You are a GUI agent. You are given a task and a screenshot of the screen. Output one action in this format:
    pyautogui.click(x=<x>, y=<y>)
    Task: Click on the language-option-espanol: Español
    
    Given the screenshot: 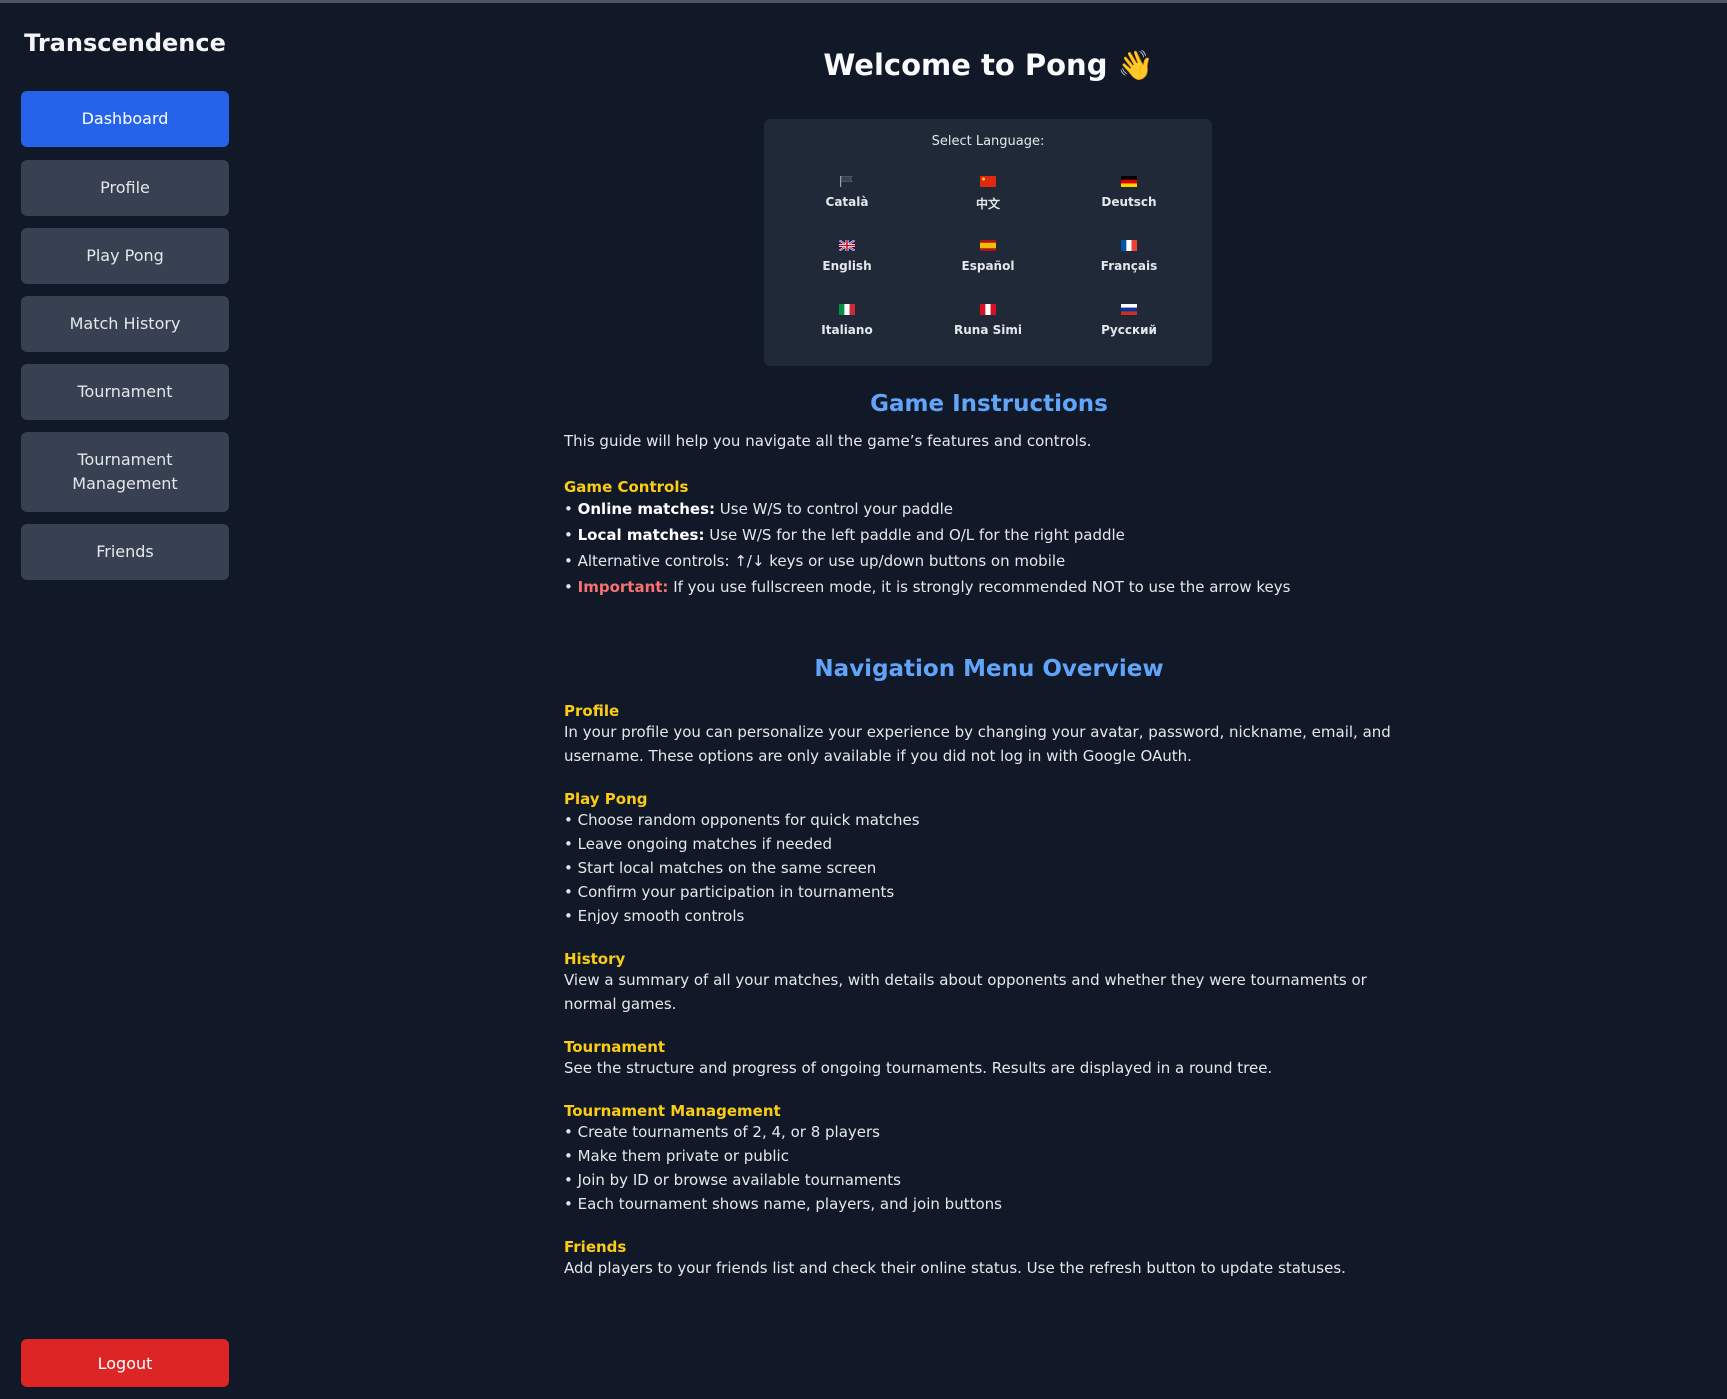 What is the action you would take?
    pyautogui.click(x=988, y=265)
    